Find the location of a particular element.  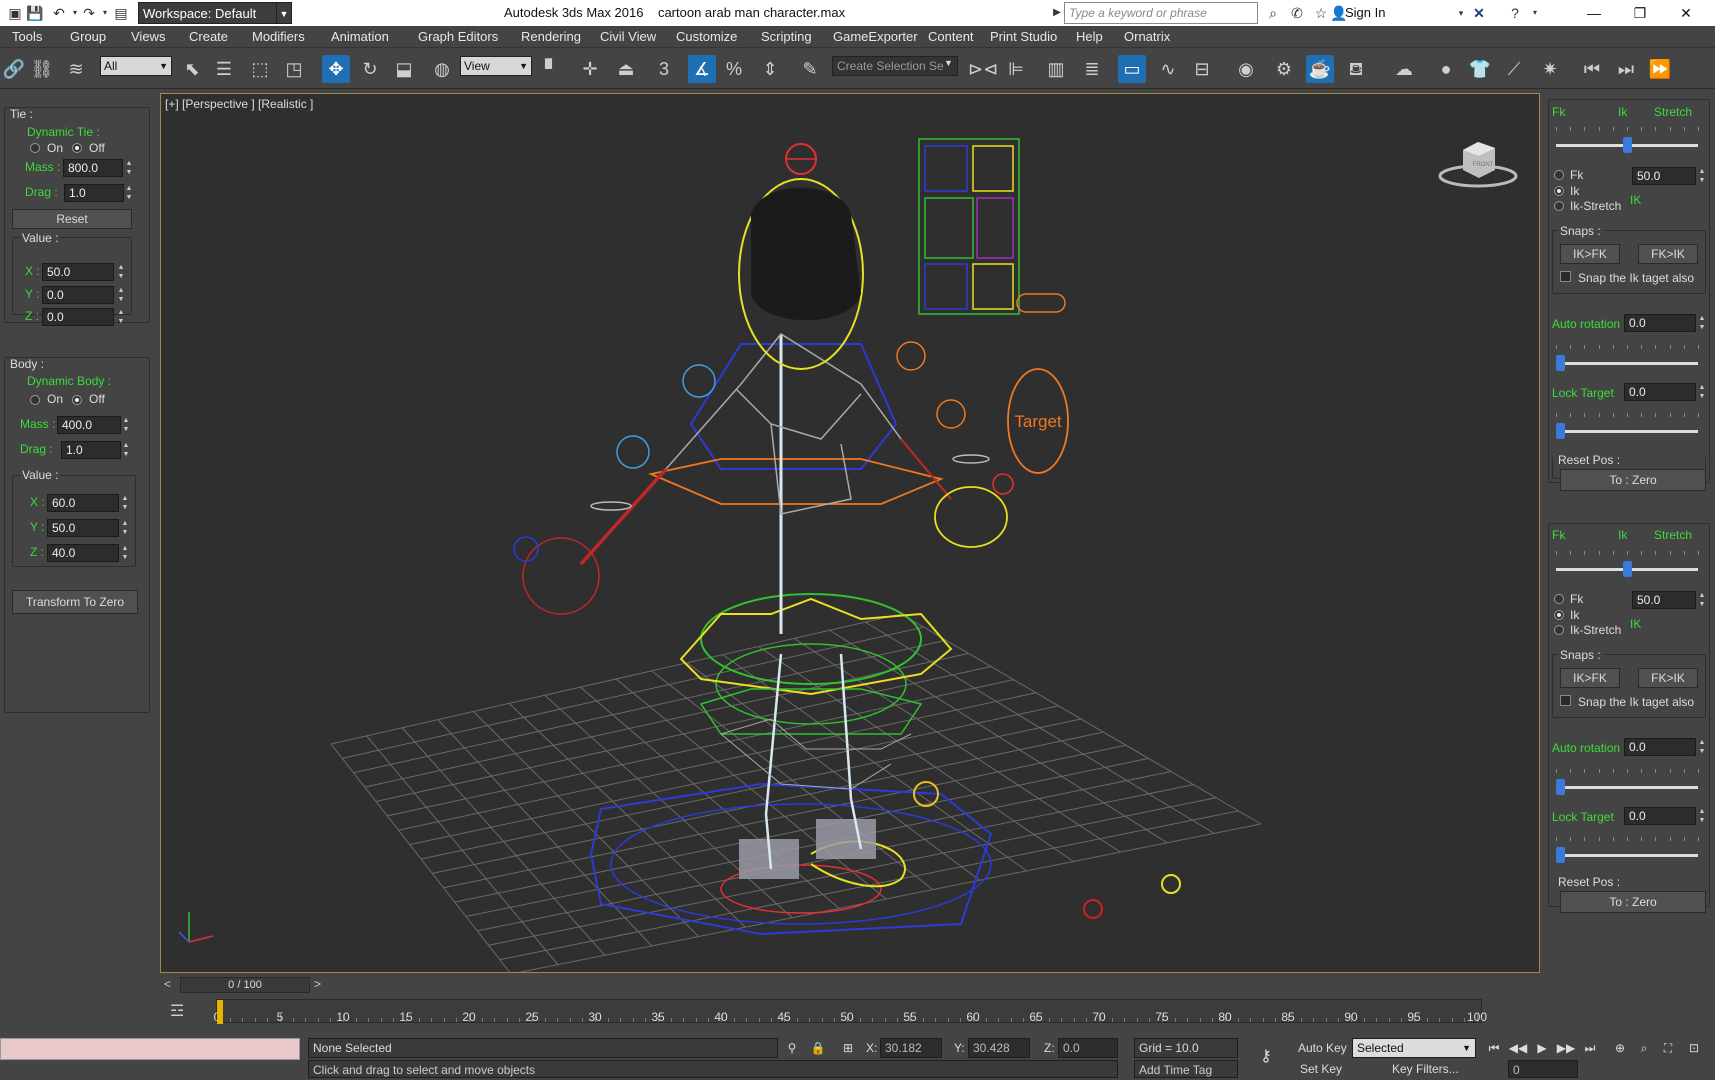

lock-target-slider-thumb is located at coordinates (1560, 431).